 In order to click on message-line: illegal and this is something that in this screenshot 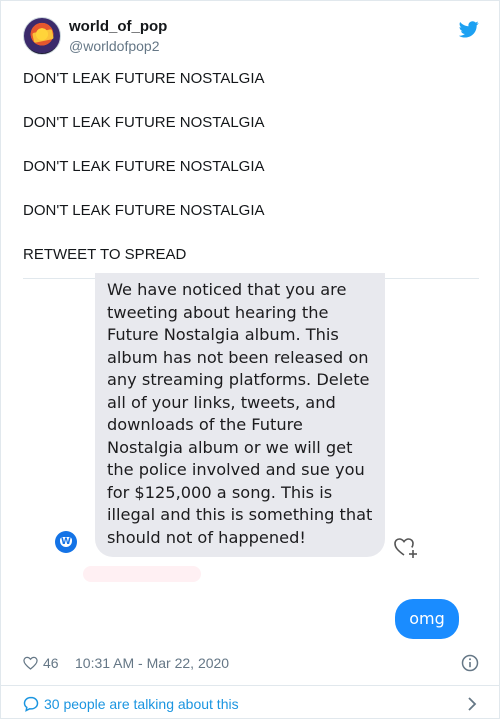, I will do `click(240, 514)`.